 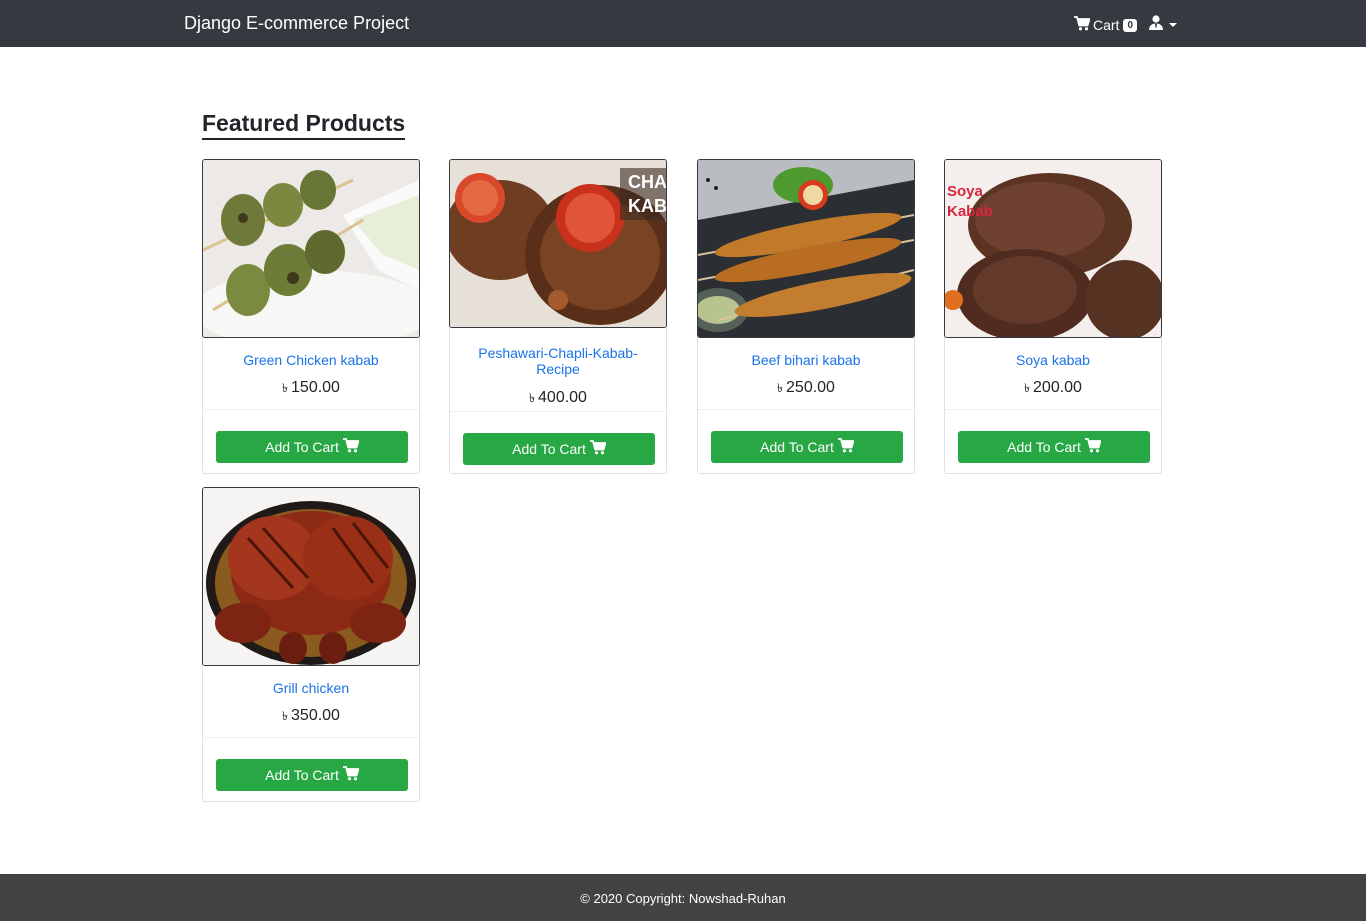 I want to click on chevron-down-icon, so click(x=1173, y=25).